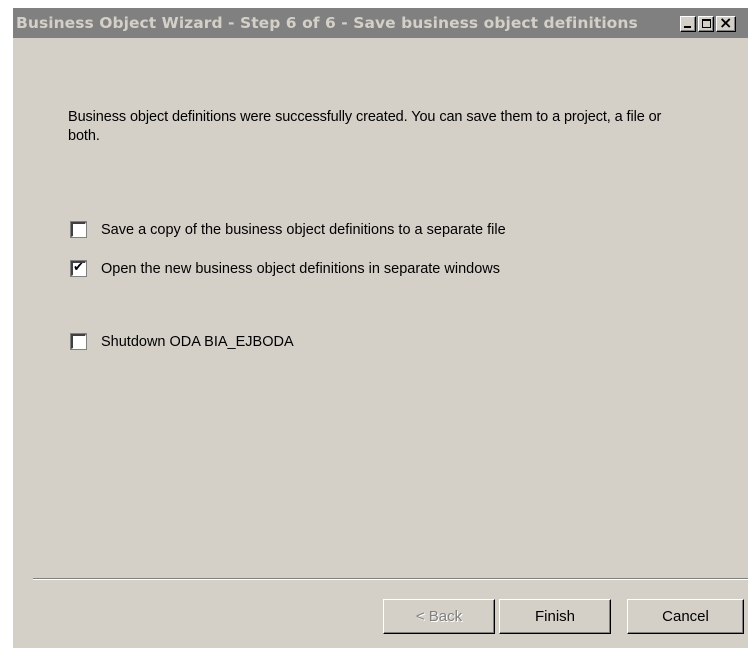 Image resolution: width=748 pixels, height=648 pixels. I want to click on minimize-icon, so click(687, 27).